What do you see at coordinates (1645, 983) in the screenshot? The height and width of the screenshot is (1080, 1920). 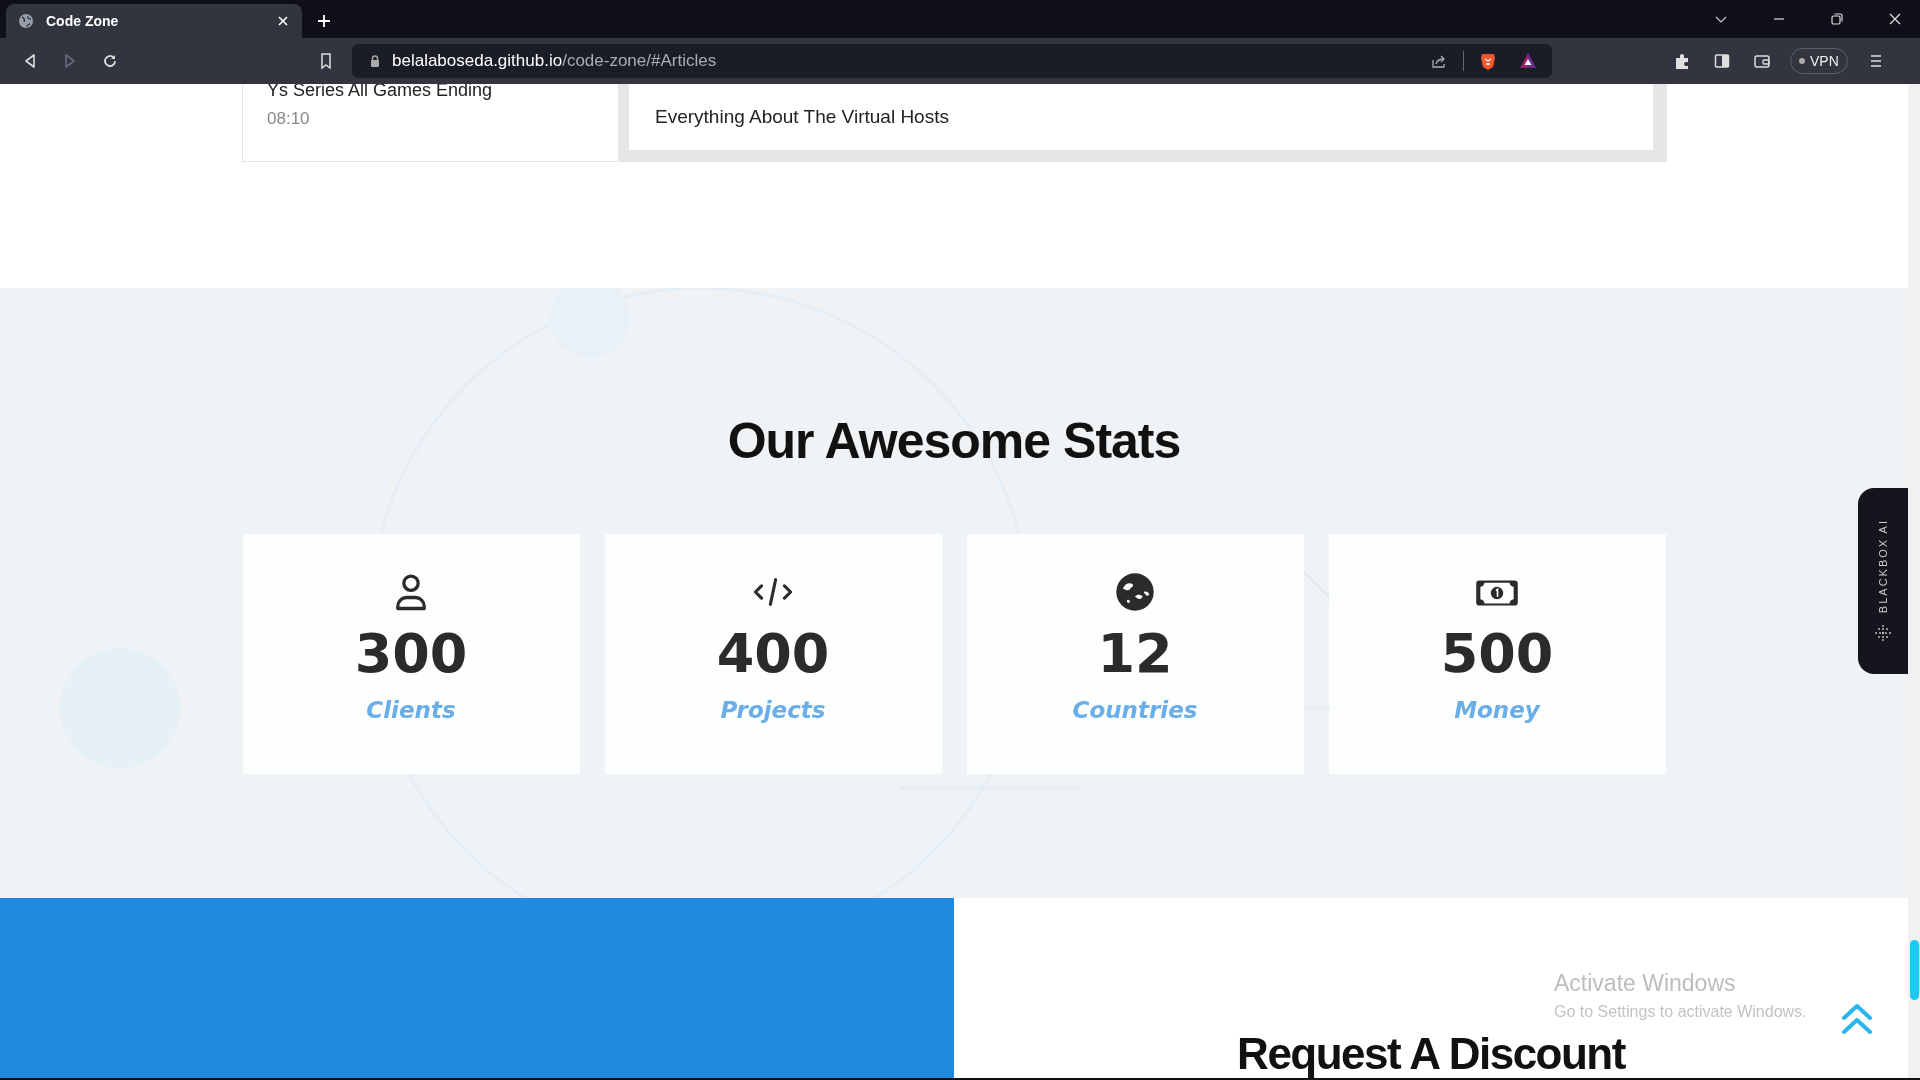 I see `activation-notice-title: Activate Windows` at bounding box center [1645, 983].